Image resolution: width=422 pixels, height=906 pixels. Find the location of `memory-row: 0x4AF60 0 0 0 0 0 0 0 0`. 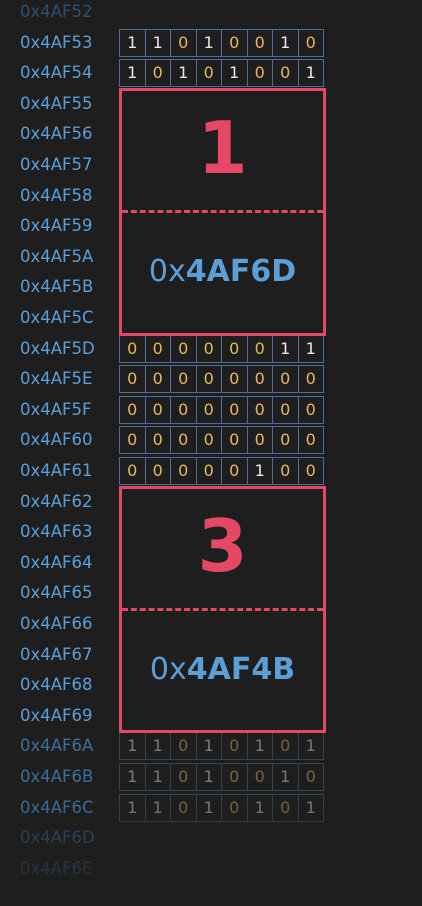

memory-row: 0x4AF60 0 0 0 0 0 0 0 0 is located at coordinates (211, 440).